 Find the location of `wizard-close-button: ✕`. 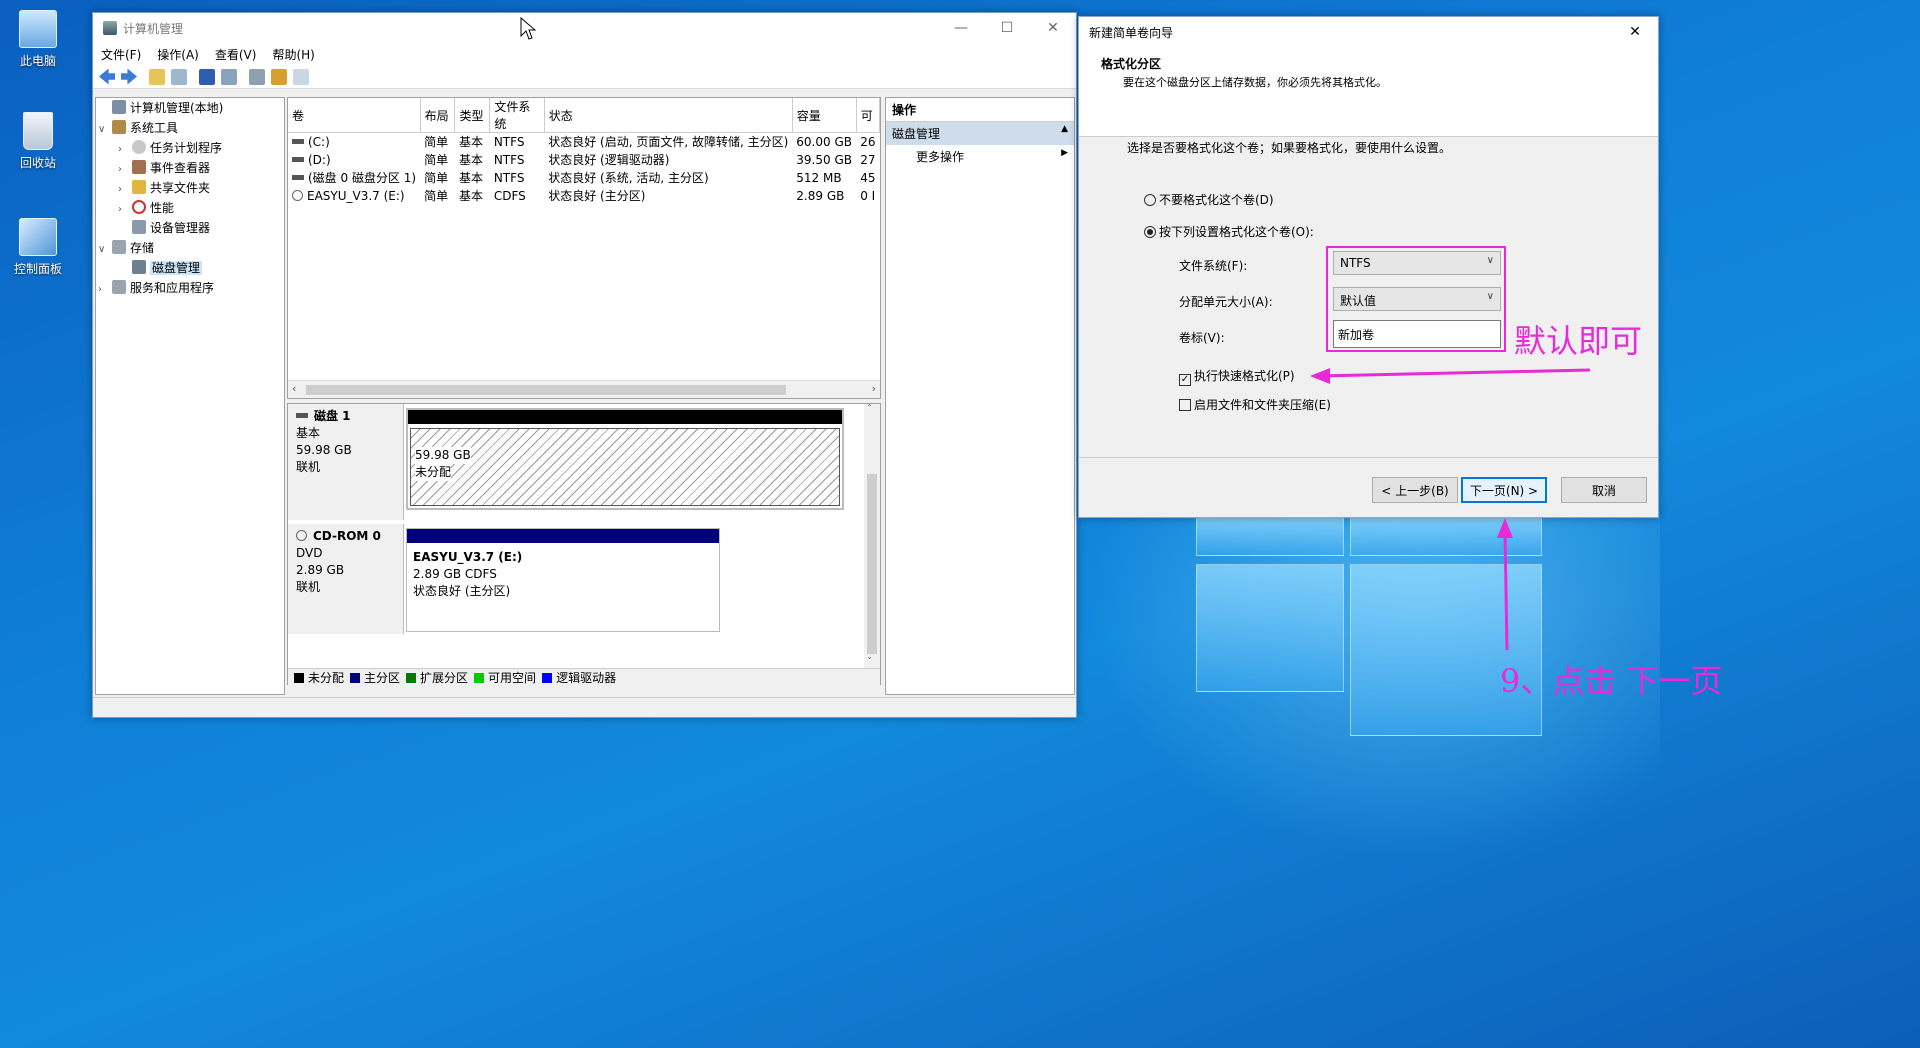

wizard-close-button: ✕ is located at coordinates (1635, 32).